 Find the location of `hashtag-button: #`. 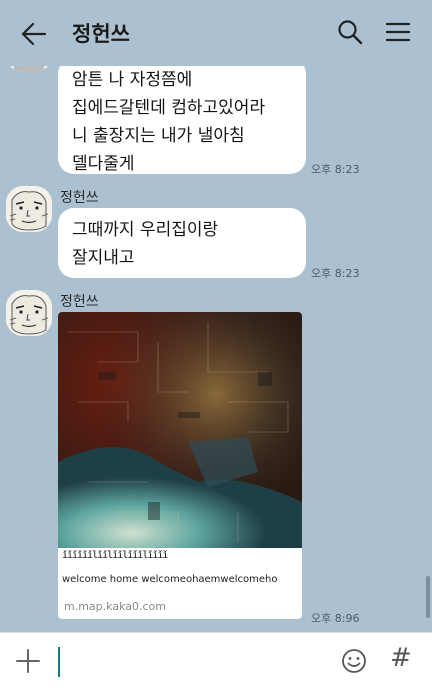

hashtag-button: # is located at coordinates (404, 660).